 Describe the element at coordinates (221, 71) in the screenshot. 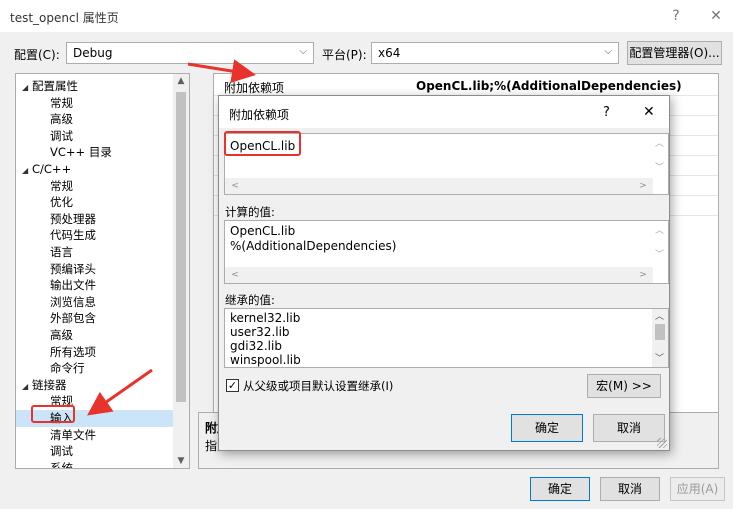

I see `arrow-to-additional-dependencies` at that location.